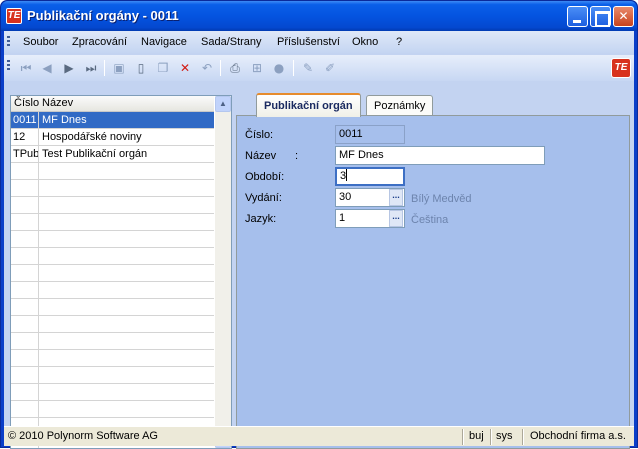  What do you see at coordinates (231, 42) in the screenshot?
I see `menu-sada-strany: Sada/Strany` at bounding box center [231, 42].